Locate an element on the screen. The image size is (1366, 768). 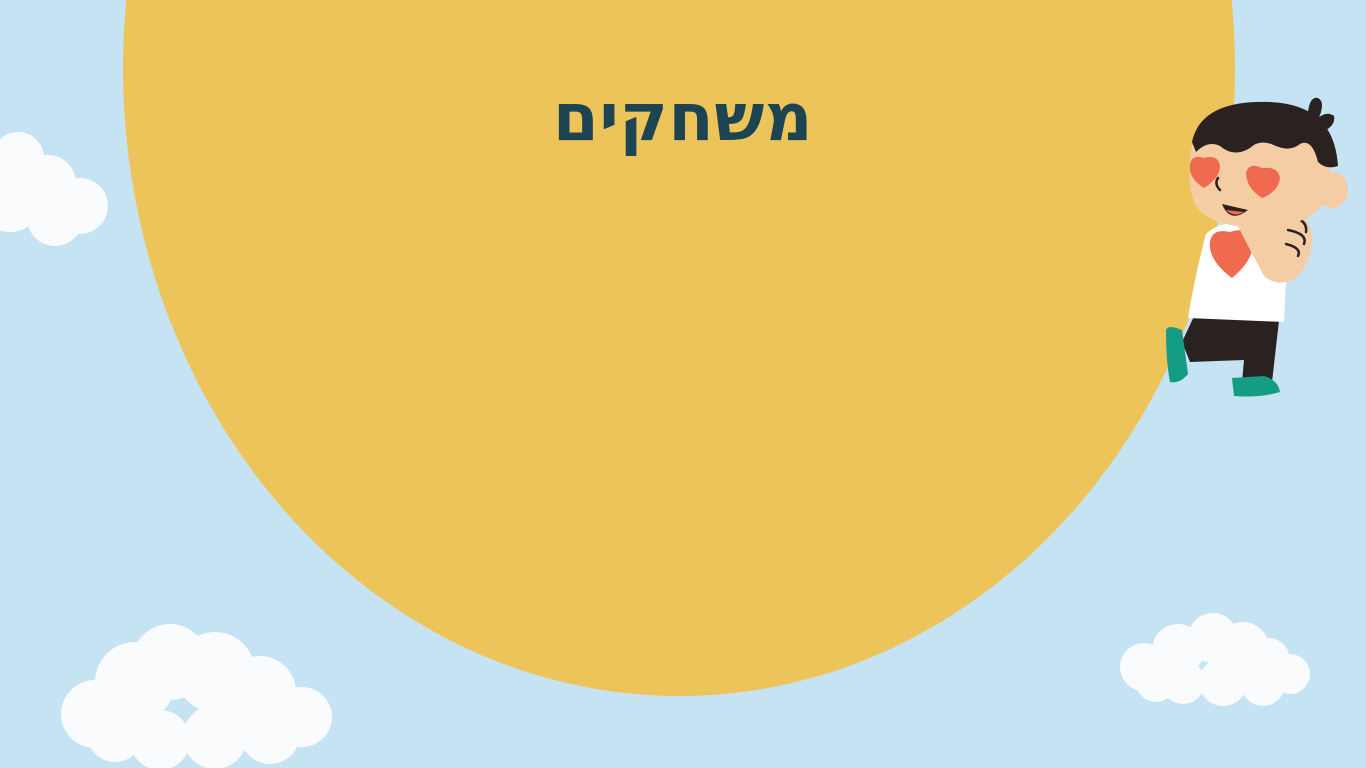
cloud-left-top-icon is located at coordinates (54, 189).